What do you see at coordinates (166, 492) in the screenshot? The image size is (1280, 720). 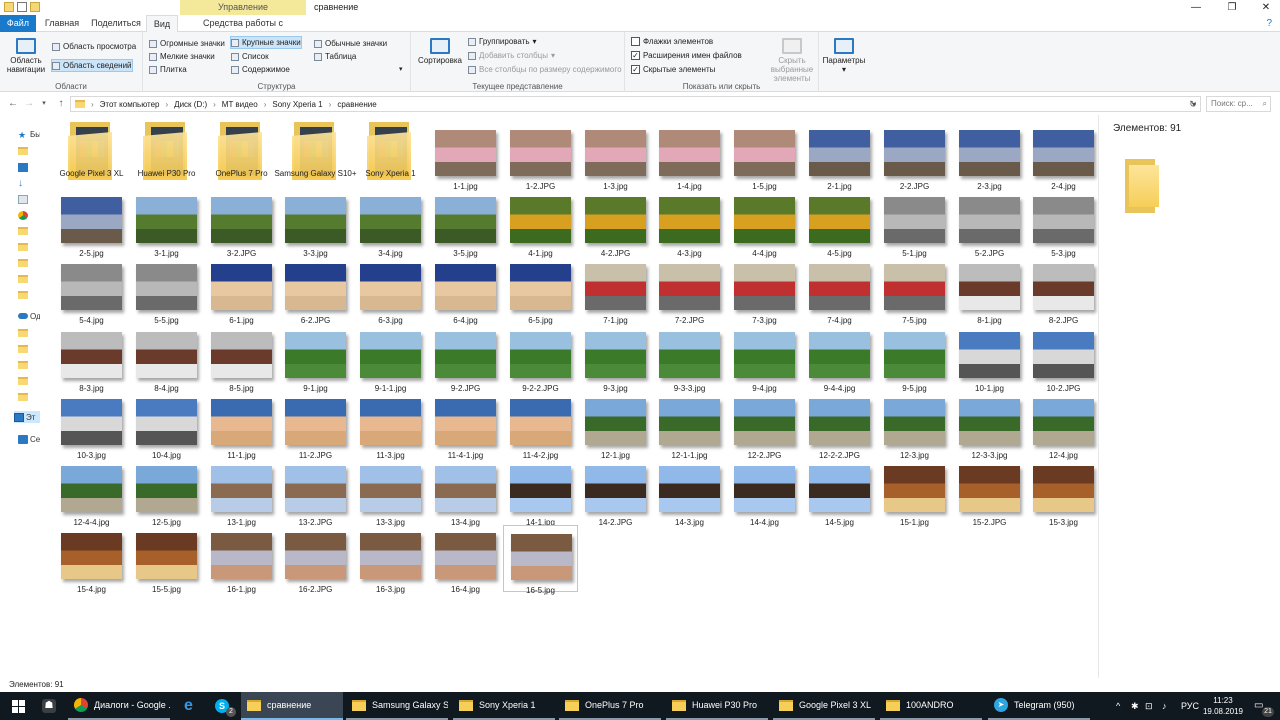 I see `file-item: 12-5.jpg` at bounding box center [166, 492].